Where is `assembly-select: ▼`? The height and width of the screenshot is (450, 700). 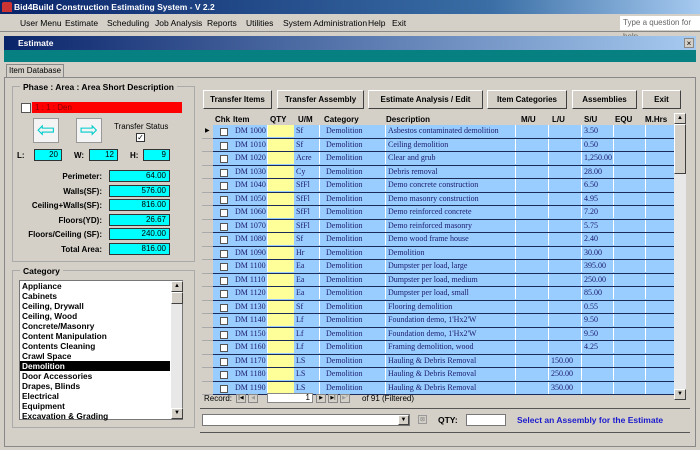 assembly-select: ▼ is located at coordinates (306, 420).